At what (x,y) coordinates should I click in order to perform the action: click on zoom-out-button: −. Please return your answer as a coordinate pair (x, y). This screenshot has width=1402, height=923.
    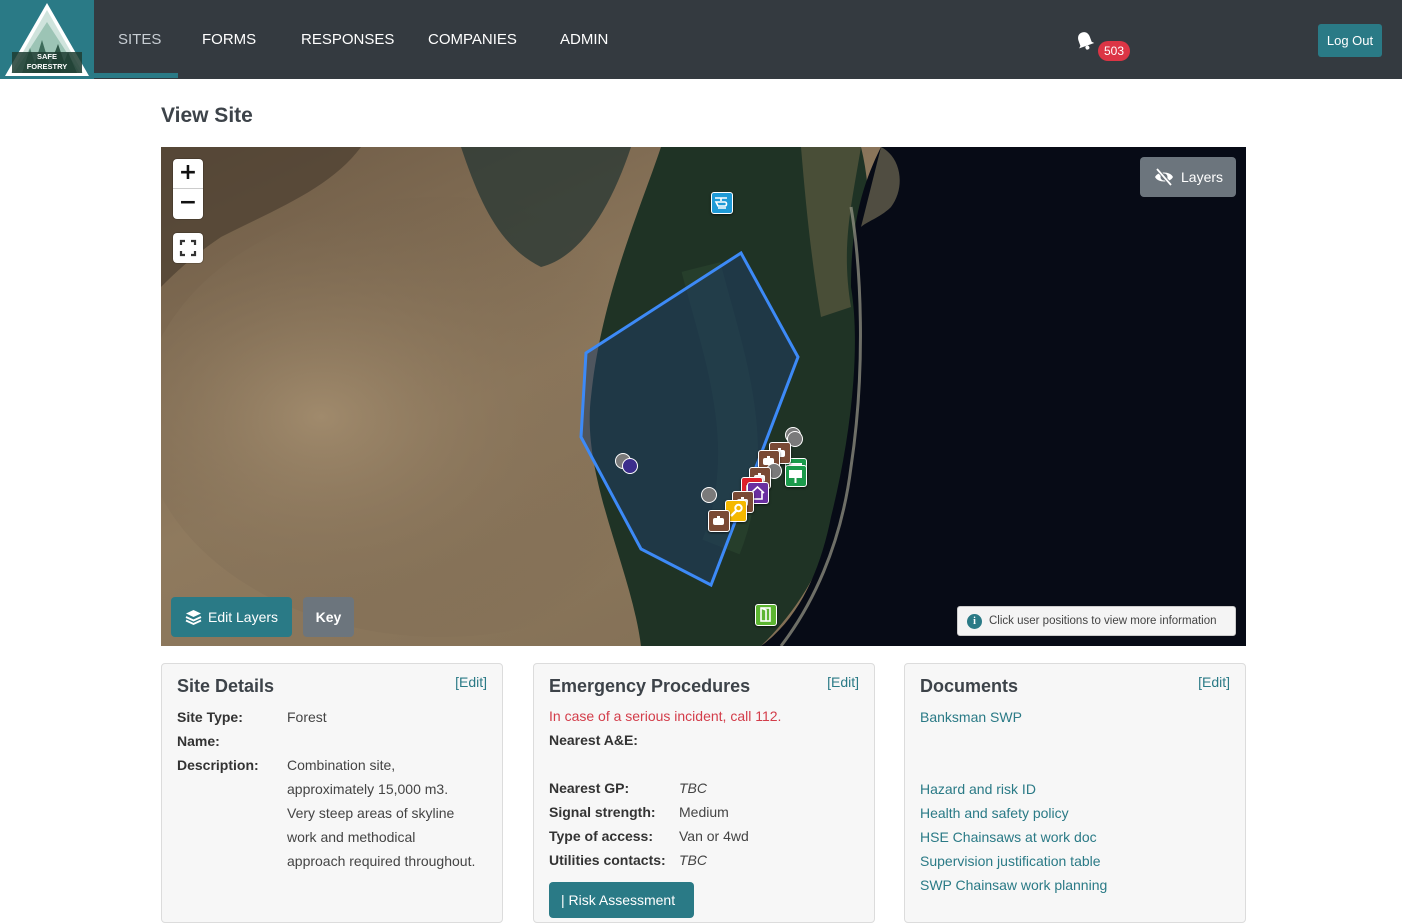
    Looking at the image, I should click on (188, 204).